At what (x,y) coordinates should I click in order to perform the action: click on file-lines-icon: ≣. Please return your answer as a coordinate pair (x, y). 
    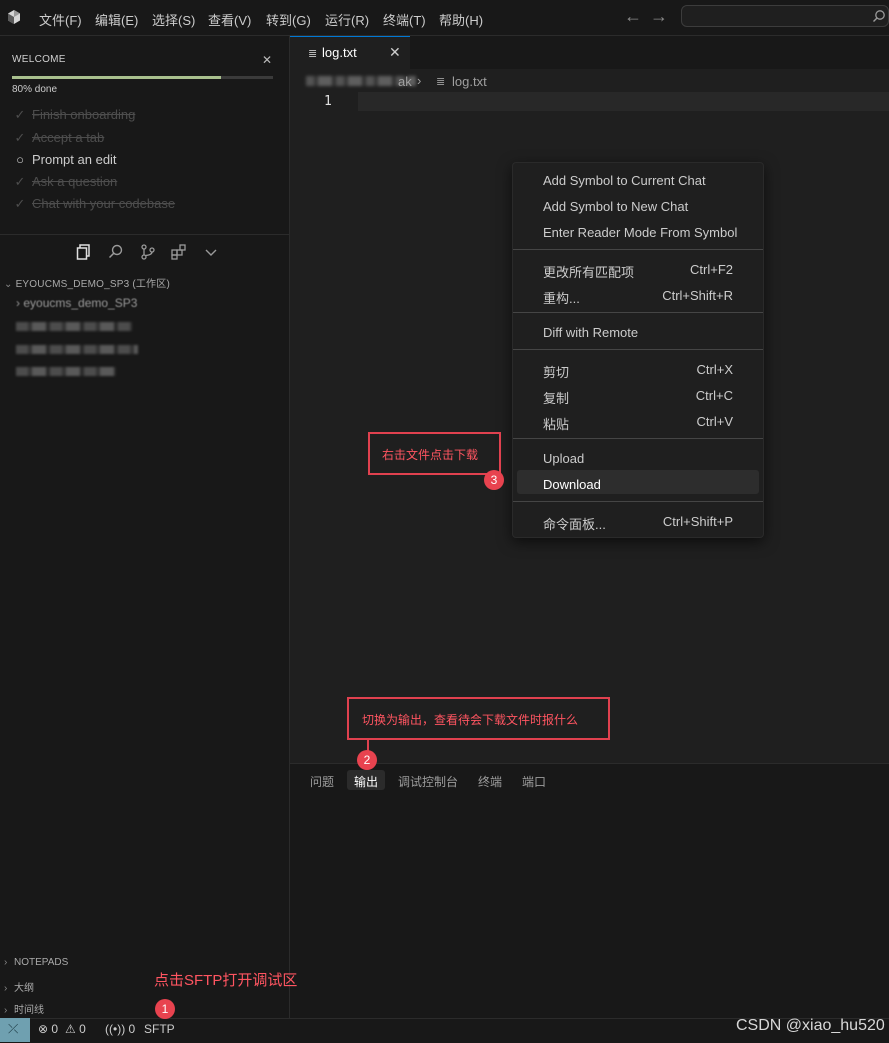
    Looking at the image, I should click on (313, 54).